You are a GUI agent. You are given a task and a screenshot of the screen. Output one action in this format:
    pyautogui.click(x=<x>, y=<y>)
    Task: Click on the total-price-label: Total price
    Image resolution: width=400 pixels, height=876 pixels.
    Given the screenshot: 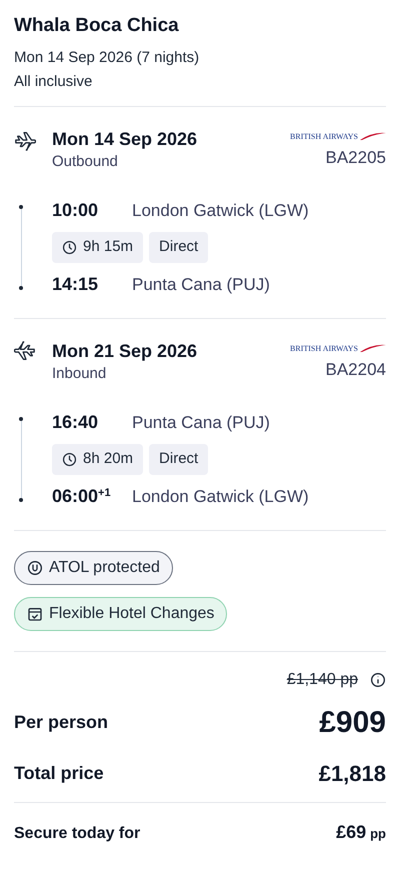 What is the action you would take?
    pyautogui.click(x=59, y=773)
    